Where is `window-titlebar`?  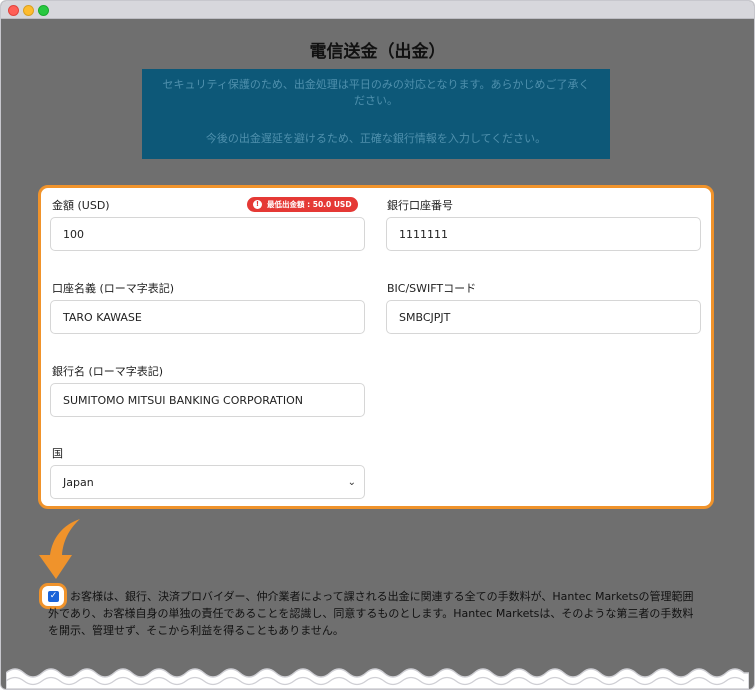
window-titlebar is located at coordinates (377, 10).